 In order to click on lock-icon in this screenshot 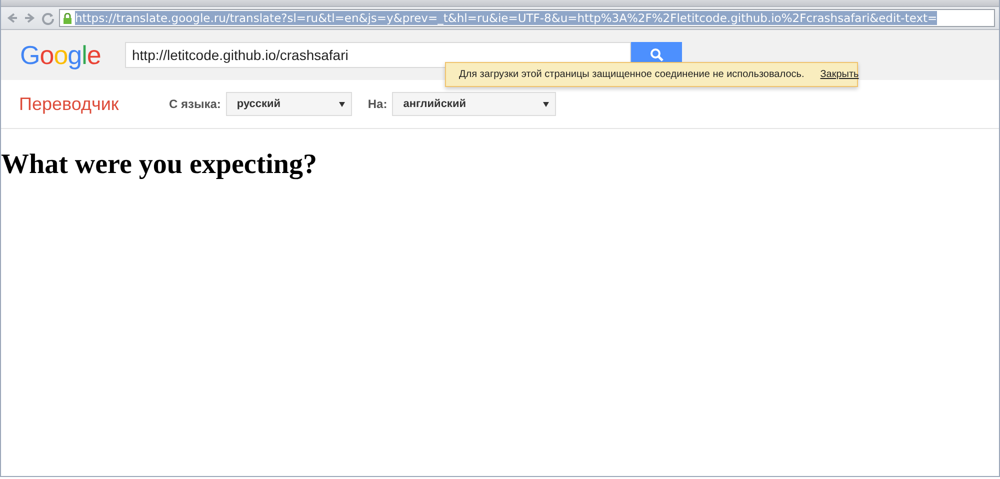, I will do `click(67, 18)`.